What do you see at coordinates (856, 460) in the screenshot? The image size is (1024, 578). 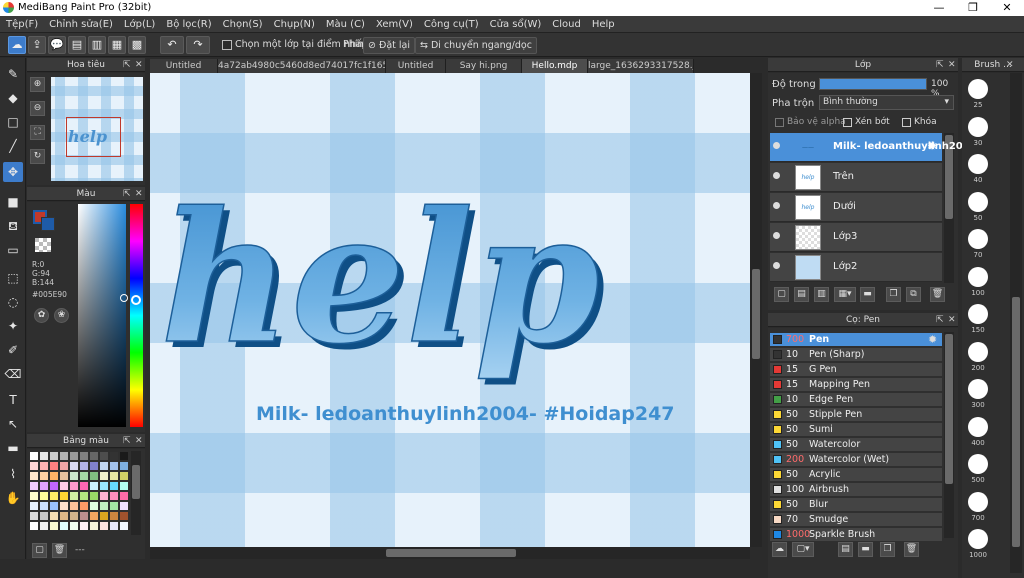 I see `brush-item: 200 Watercolor (Wet)` at bounding box center [856, 460].